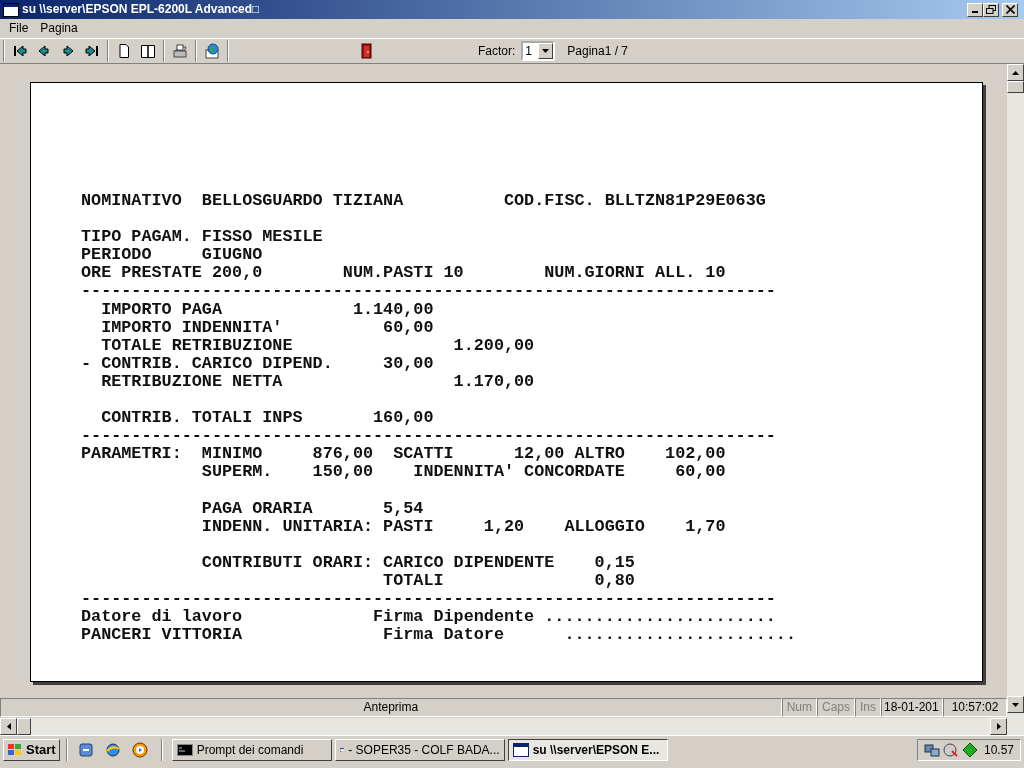 Image resolution: width=1024 pixels, height=768 pixels. Describe the element at coordinates (139, 749) in the screenshot. I see `media-player-icon` at that location.